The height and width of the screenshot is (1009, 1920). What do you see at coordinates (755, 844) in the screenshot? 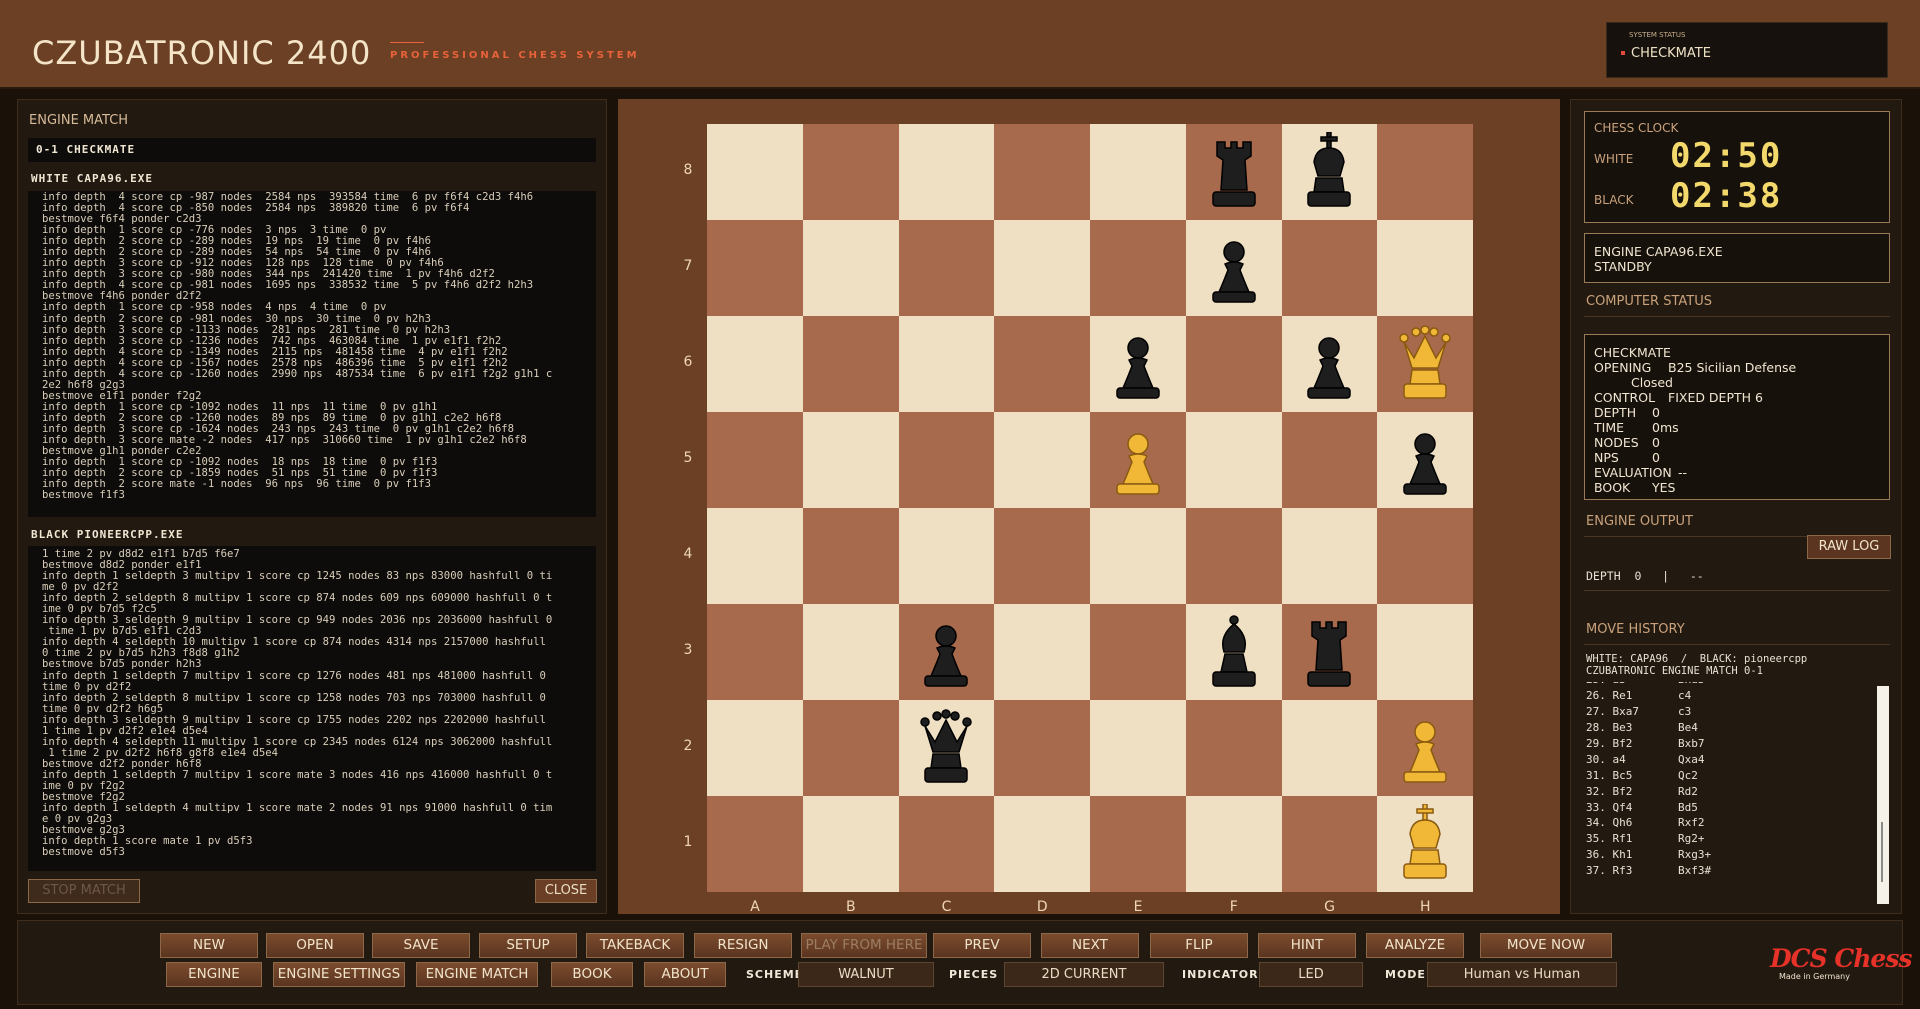
I see `square-a1` at bounding box center [755, 844].